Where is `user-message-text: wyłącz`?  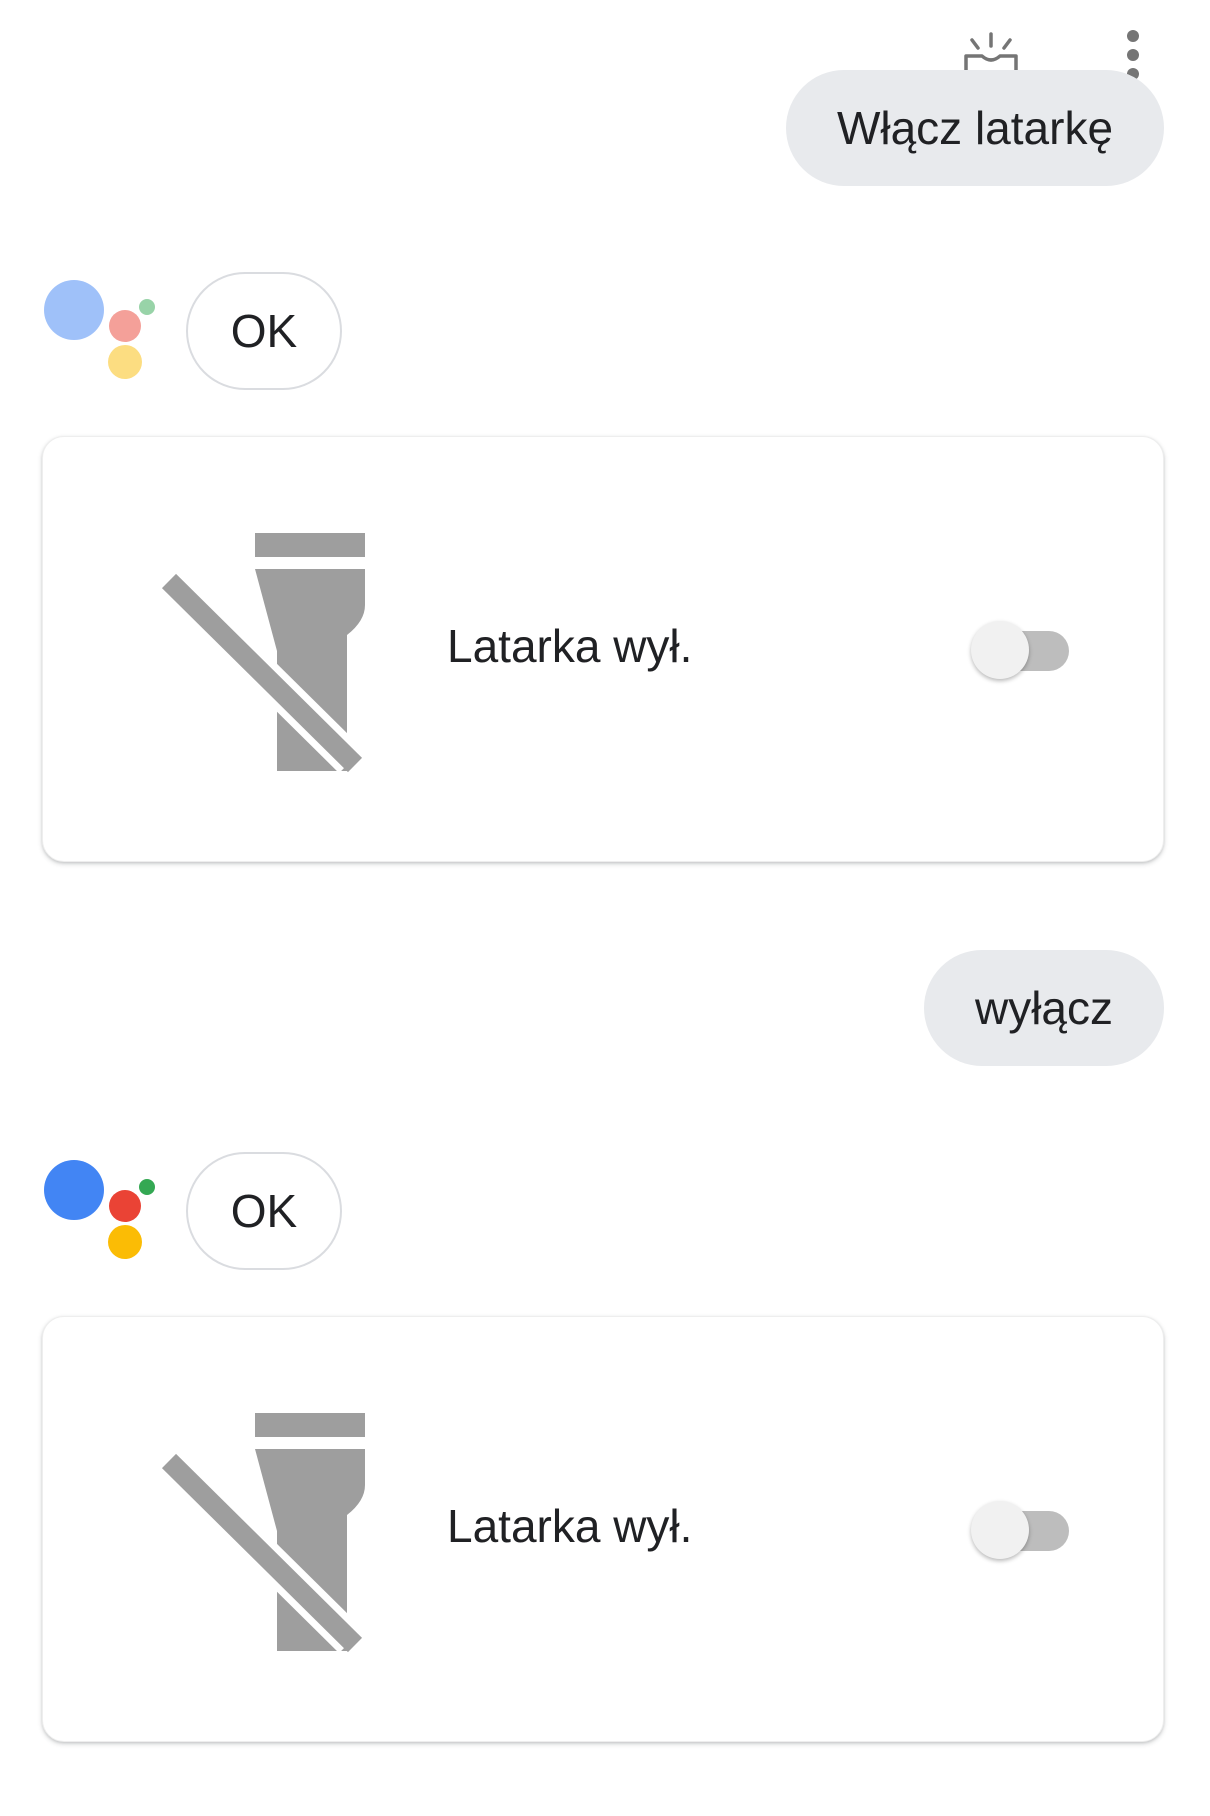 user-message-text: wyłącz is located at coordinates (1044, 1008).